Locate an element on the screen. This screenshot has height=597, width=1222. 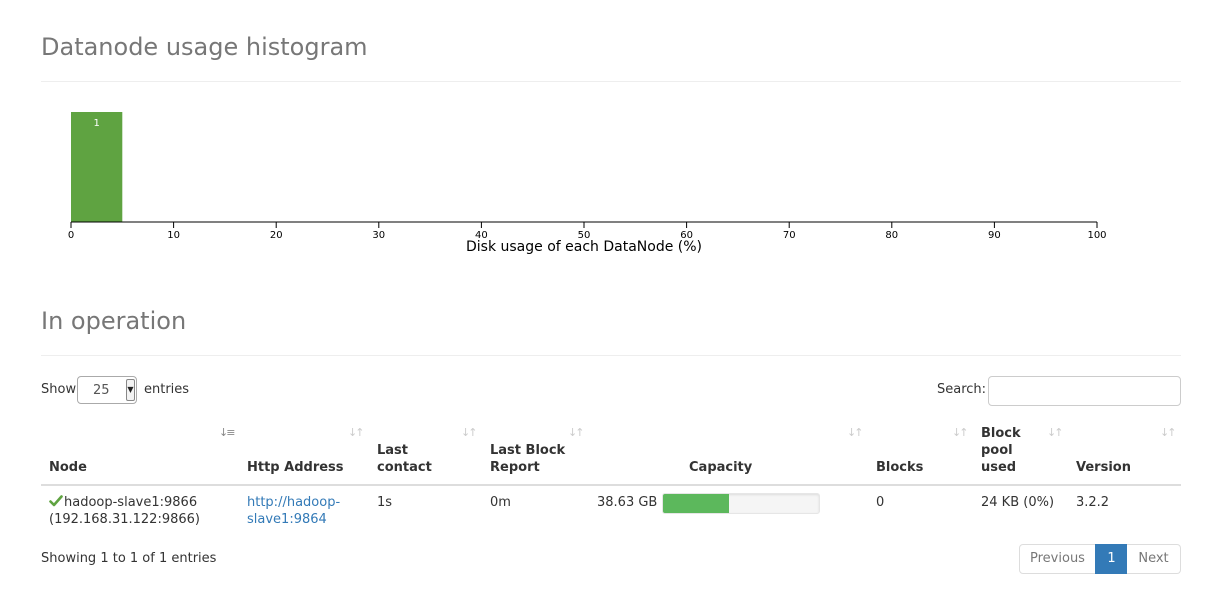
x-tick-label: 0 is located at coordinates (71, 235).